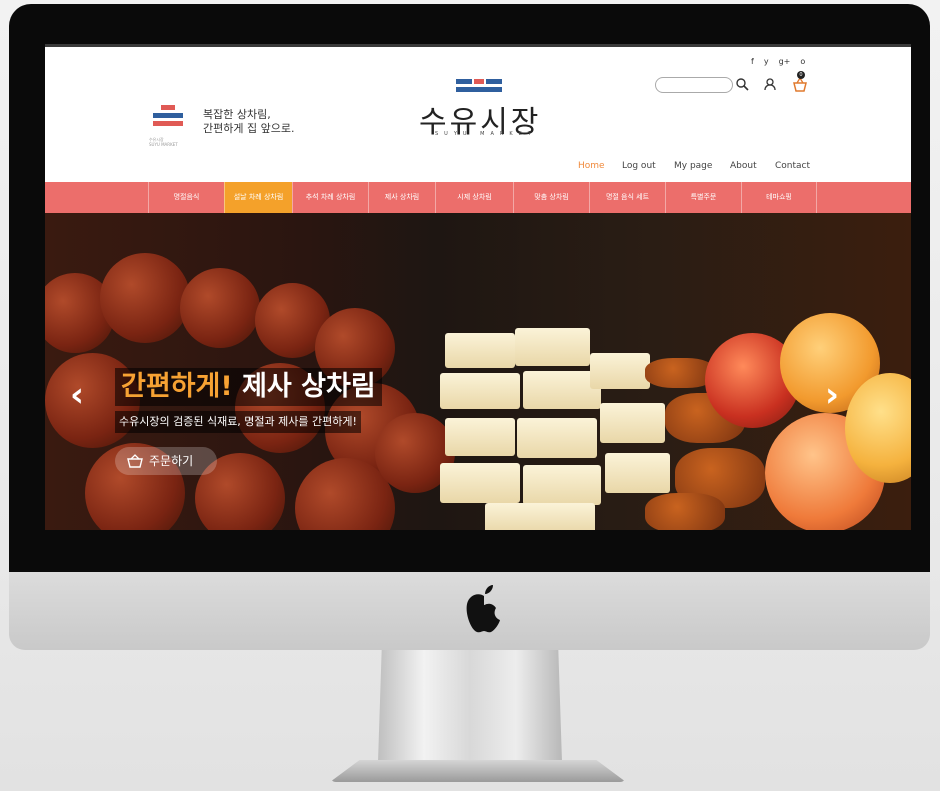 The height and width of the screenshot is (791, 940). I want to click on category-seollal-table: 설날 차례 상차림, so click(258, 197).